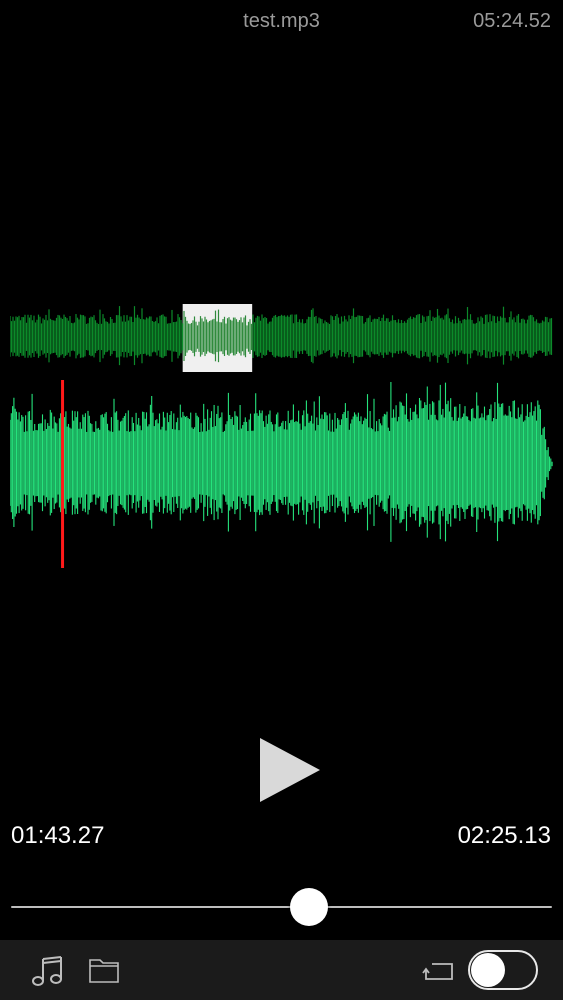 The image size is (563, 1000). Describe the element at coordinates (488, 970) in the screenshot. I see `toggle-knob` at that location.